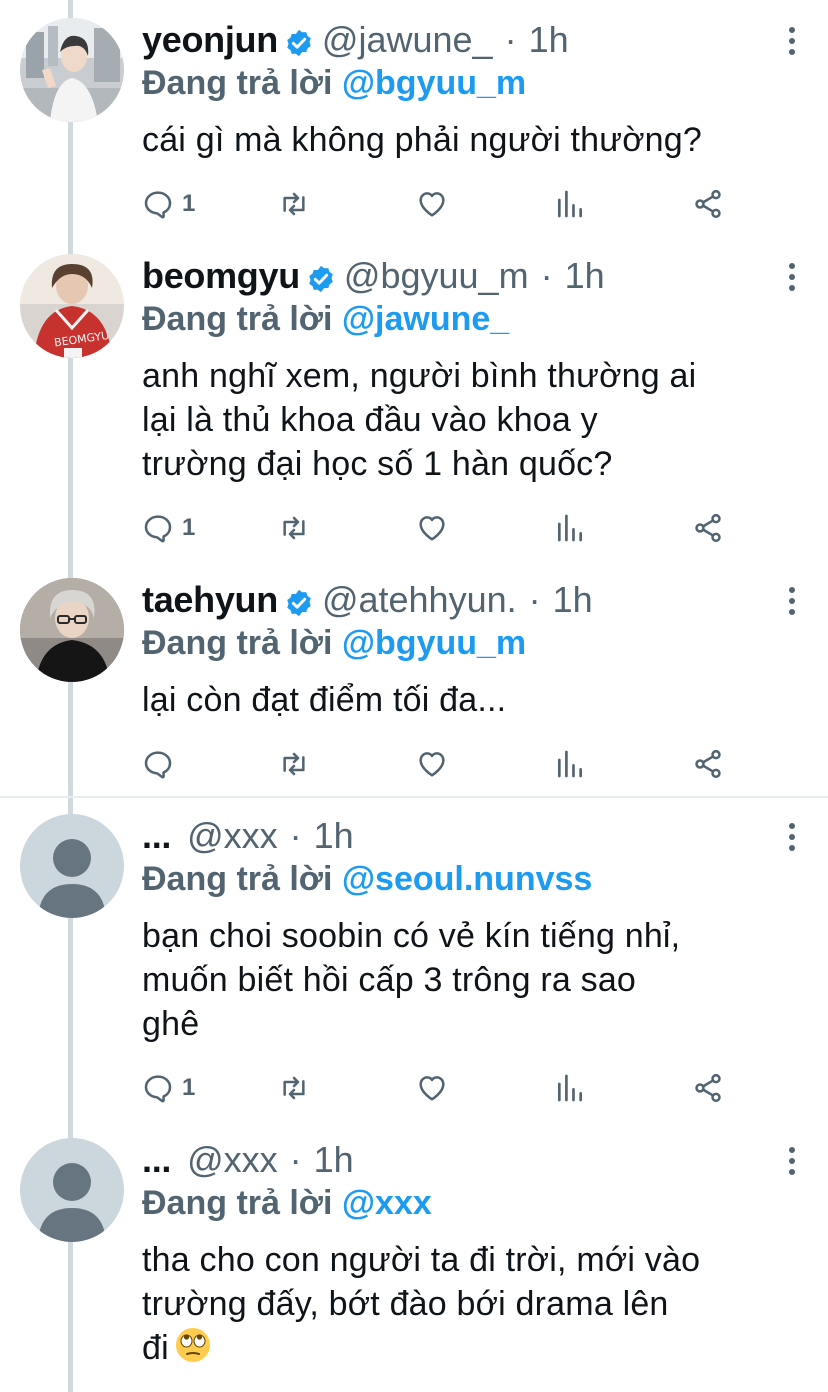  Describe the element at coordinates (377, 464) in the screenshot. I see `tweet-text-line: trường đại học số 1 hàn quốc?` at that location.